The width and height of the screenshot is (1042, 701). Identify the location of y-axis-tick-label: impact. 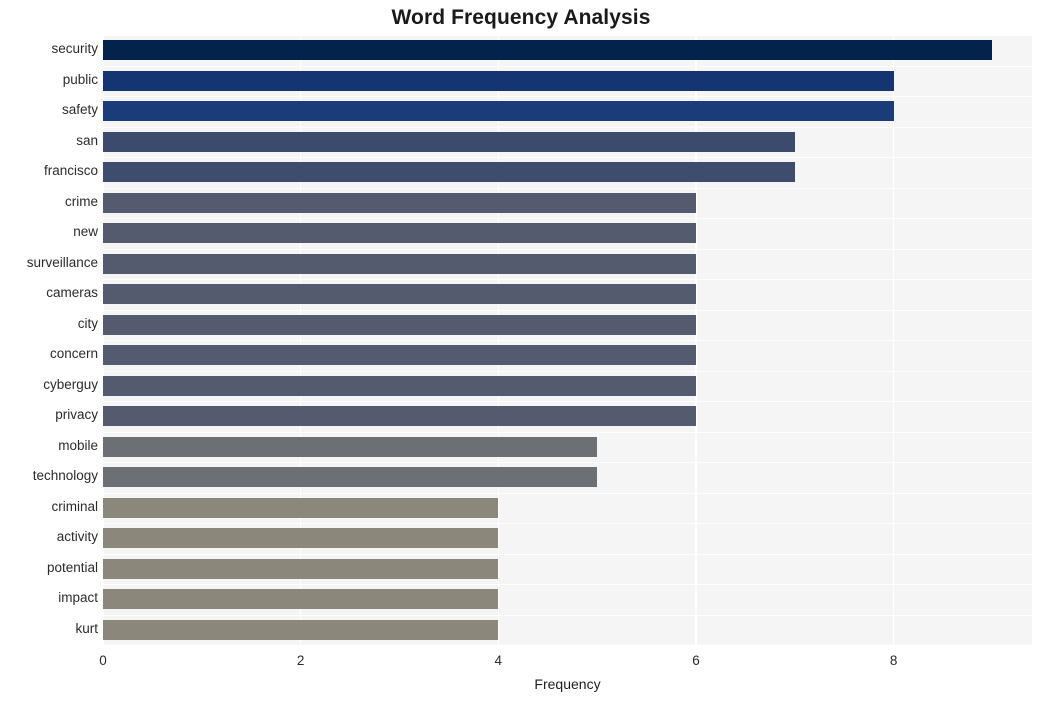
(78, 598).